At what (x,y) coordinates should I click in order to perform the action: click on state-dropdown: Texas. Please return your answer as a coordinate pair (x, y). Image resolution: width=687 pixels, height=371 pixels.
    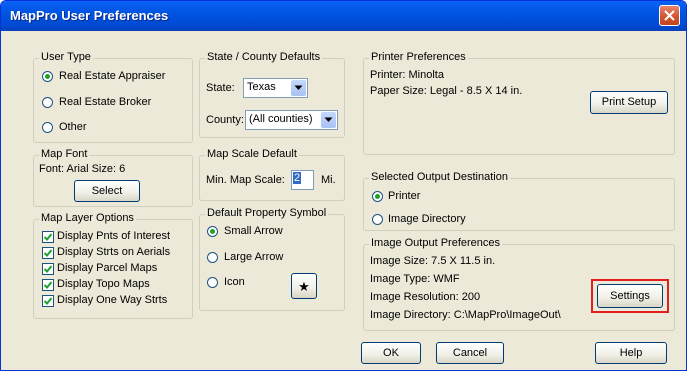
    Looking at the image, I should click on (275, 88).